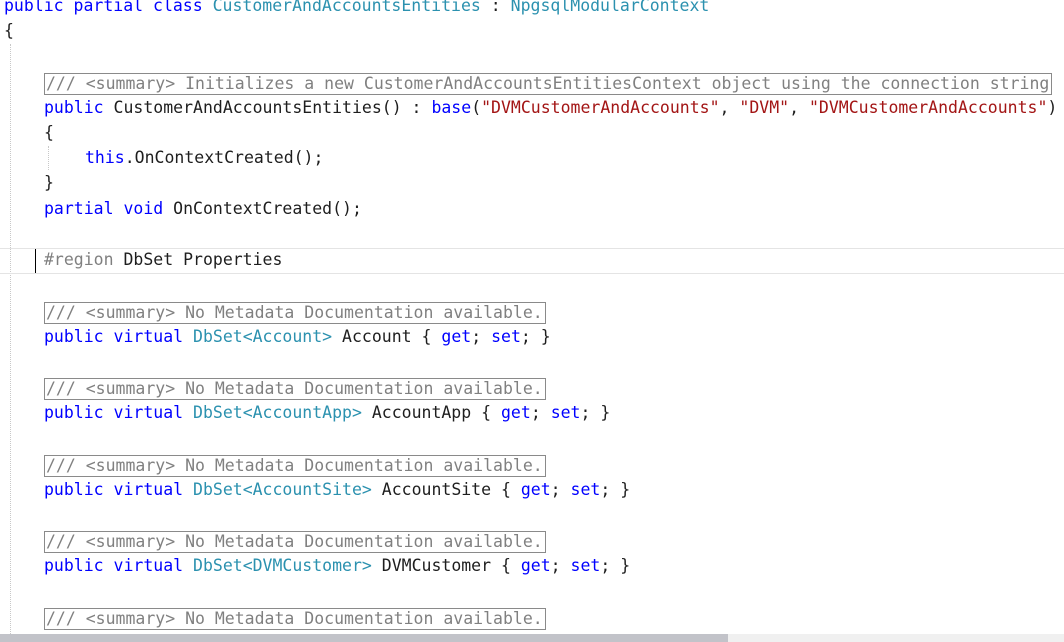 This screenshot has width=1064, height=642. I want to click on keyword: partial void, so click(104, 208).